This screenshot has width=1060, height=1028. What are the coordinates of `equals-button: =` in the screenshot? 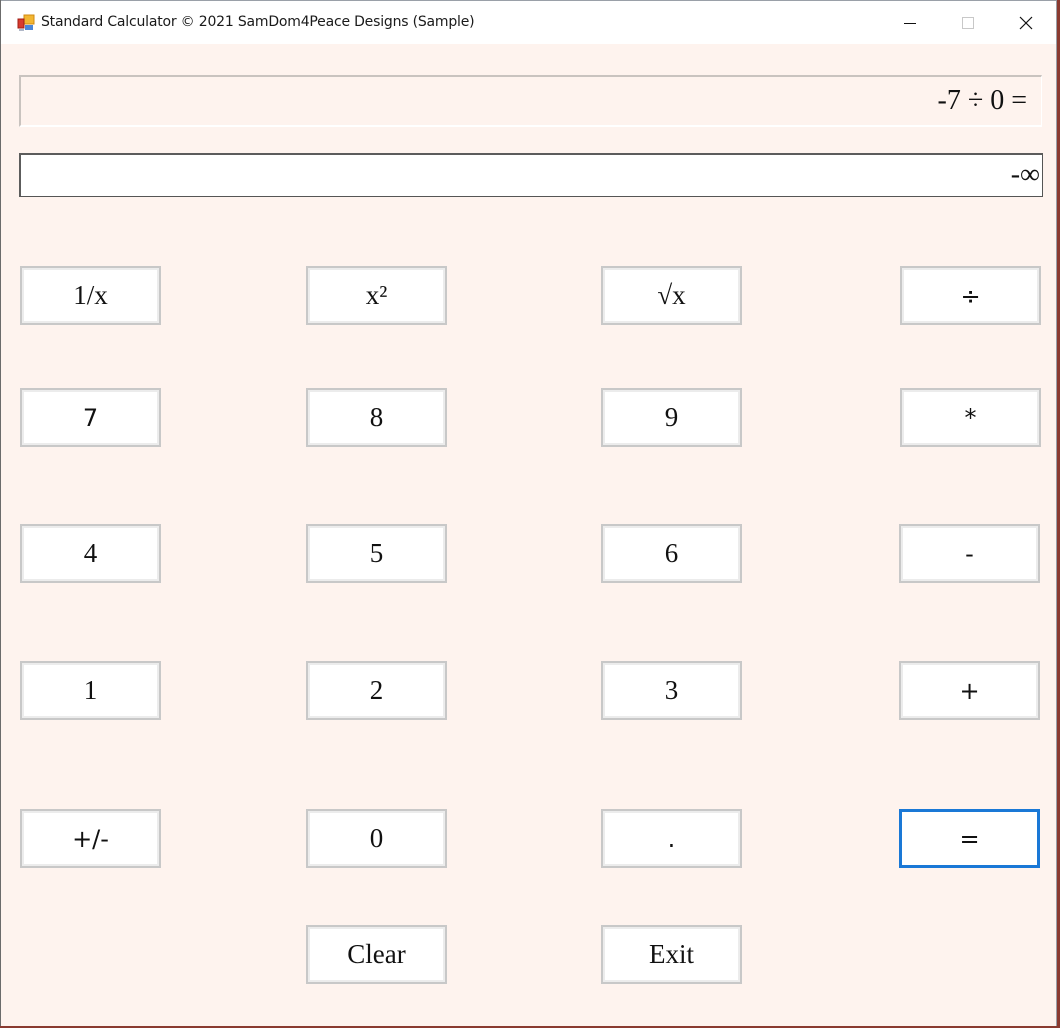 It's located at (969, 838).